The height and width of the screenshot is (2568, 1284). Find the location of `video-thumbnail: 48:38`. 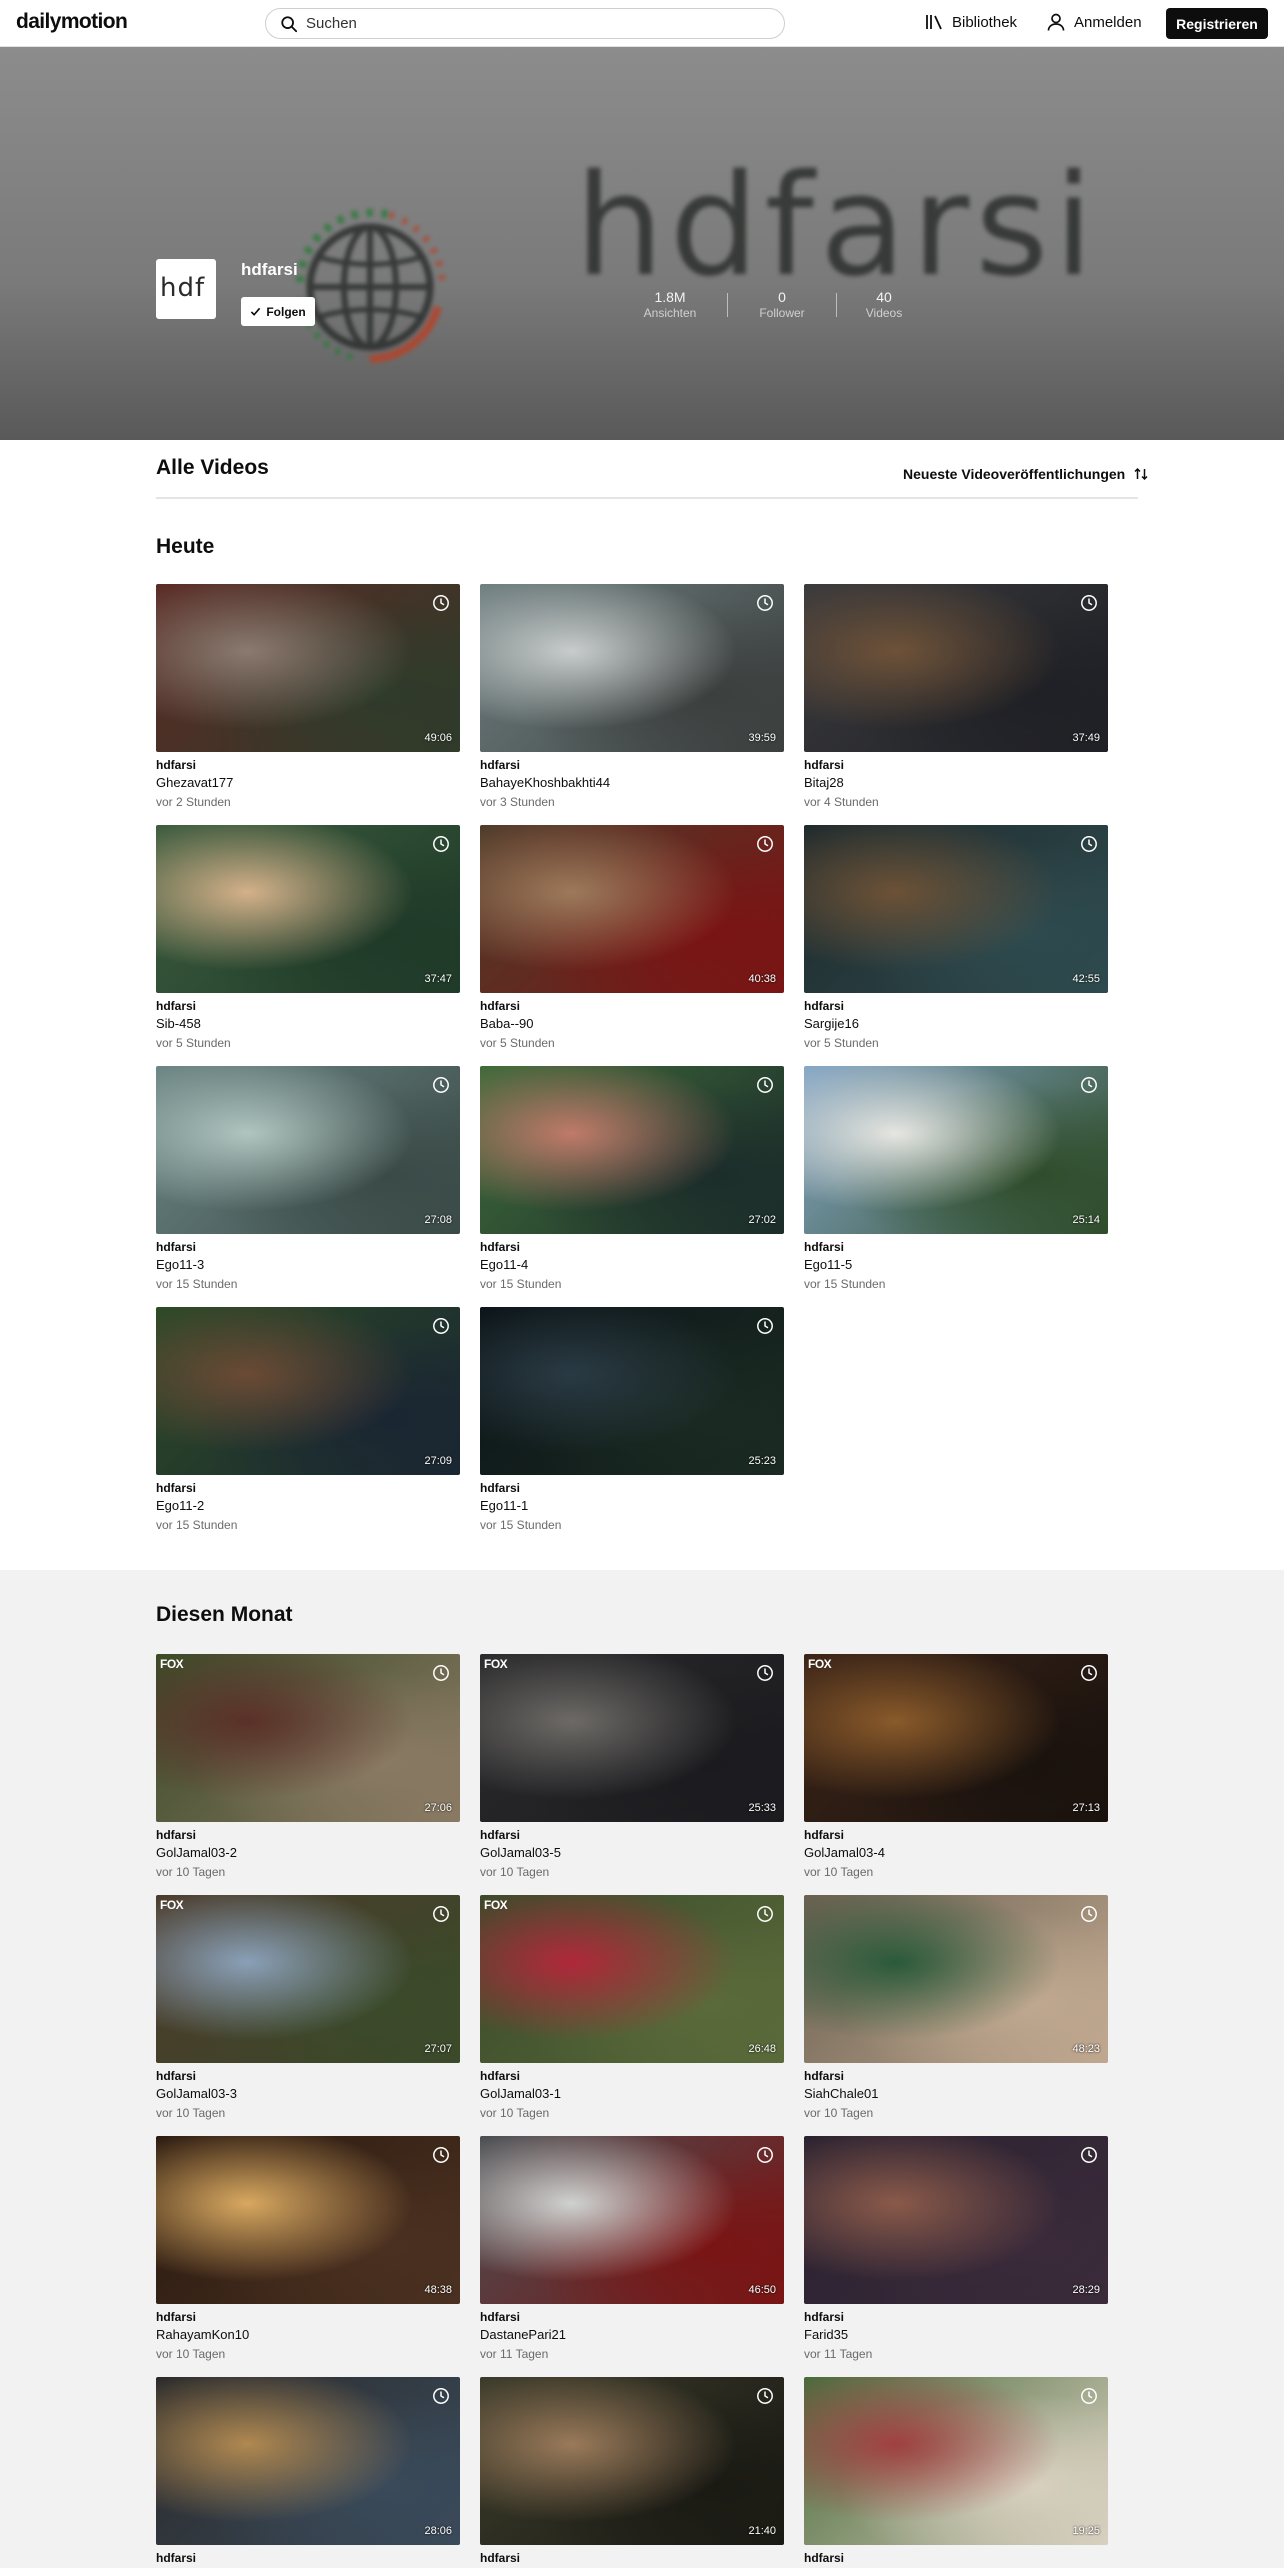

video-thumbnail: 48:38 is located at coordinates (308, 2220).